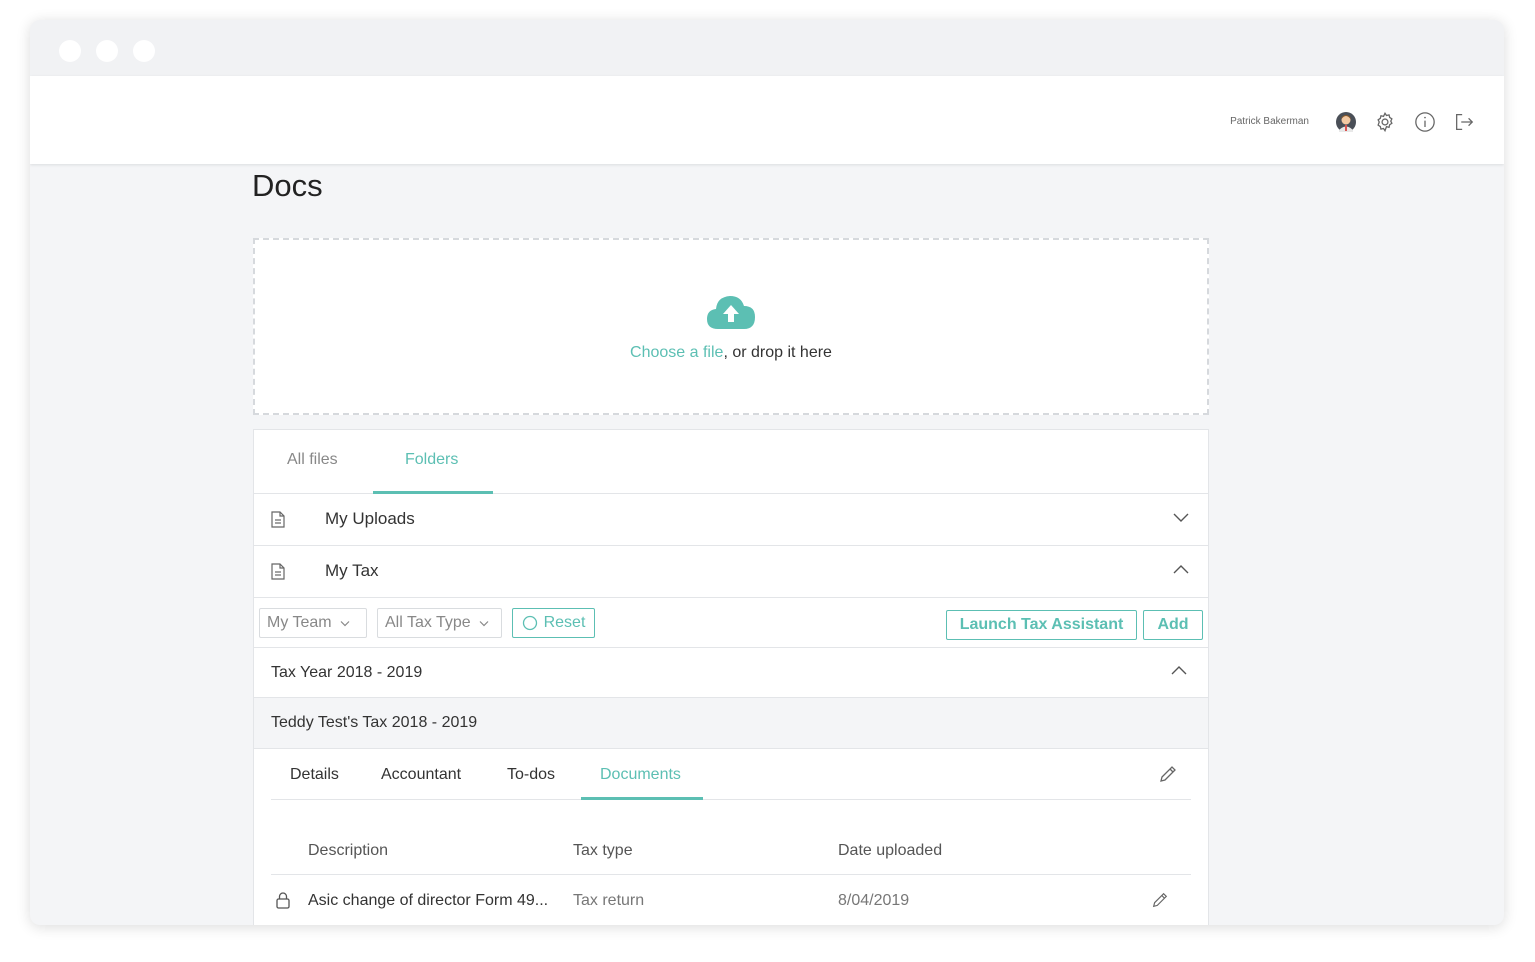  Describe the element at coordinates (1464, 122) in the screenshot. I see `logout-icon` at that location.